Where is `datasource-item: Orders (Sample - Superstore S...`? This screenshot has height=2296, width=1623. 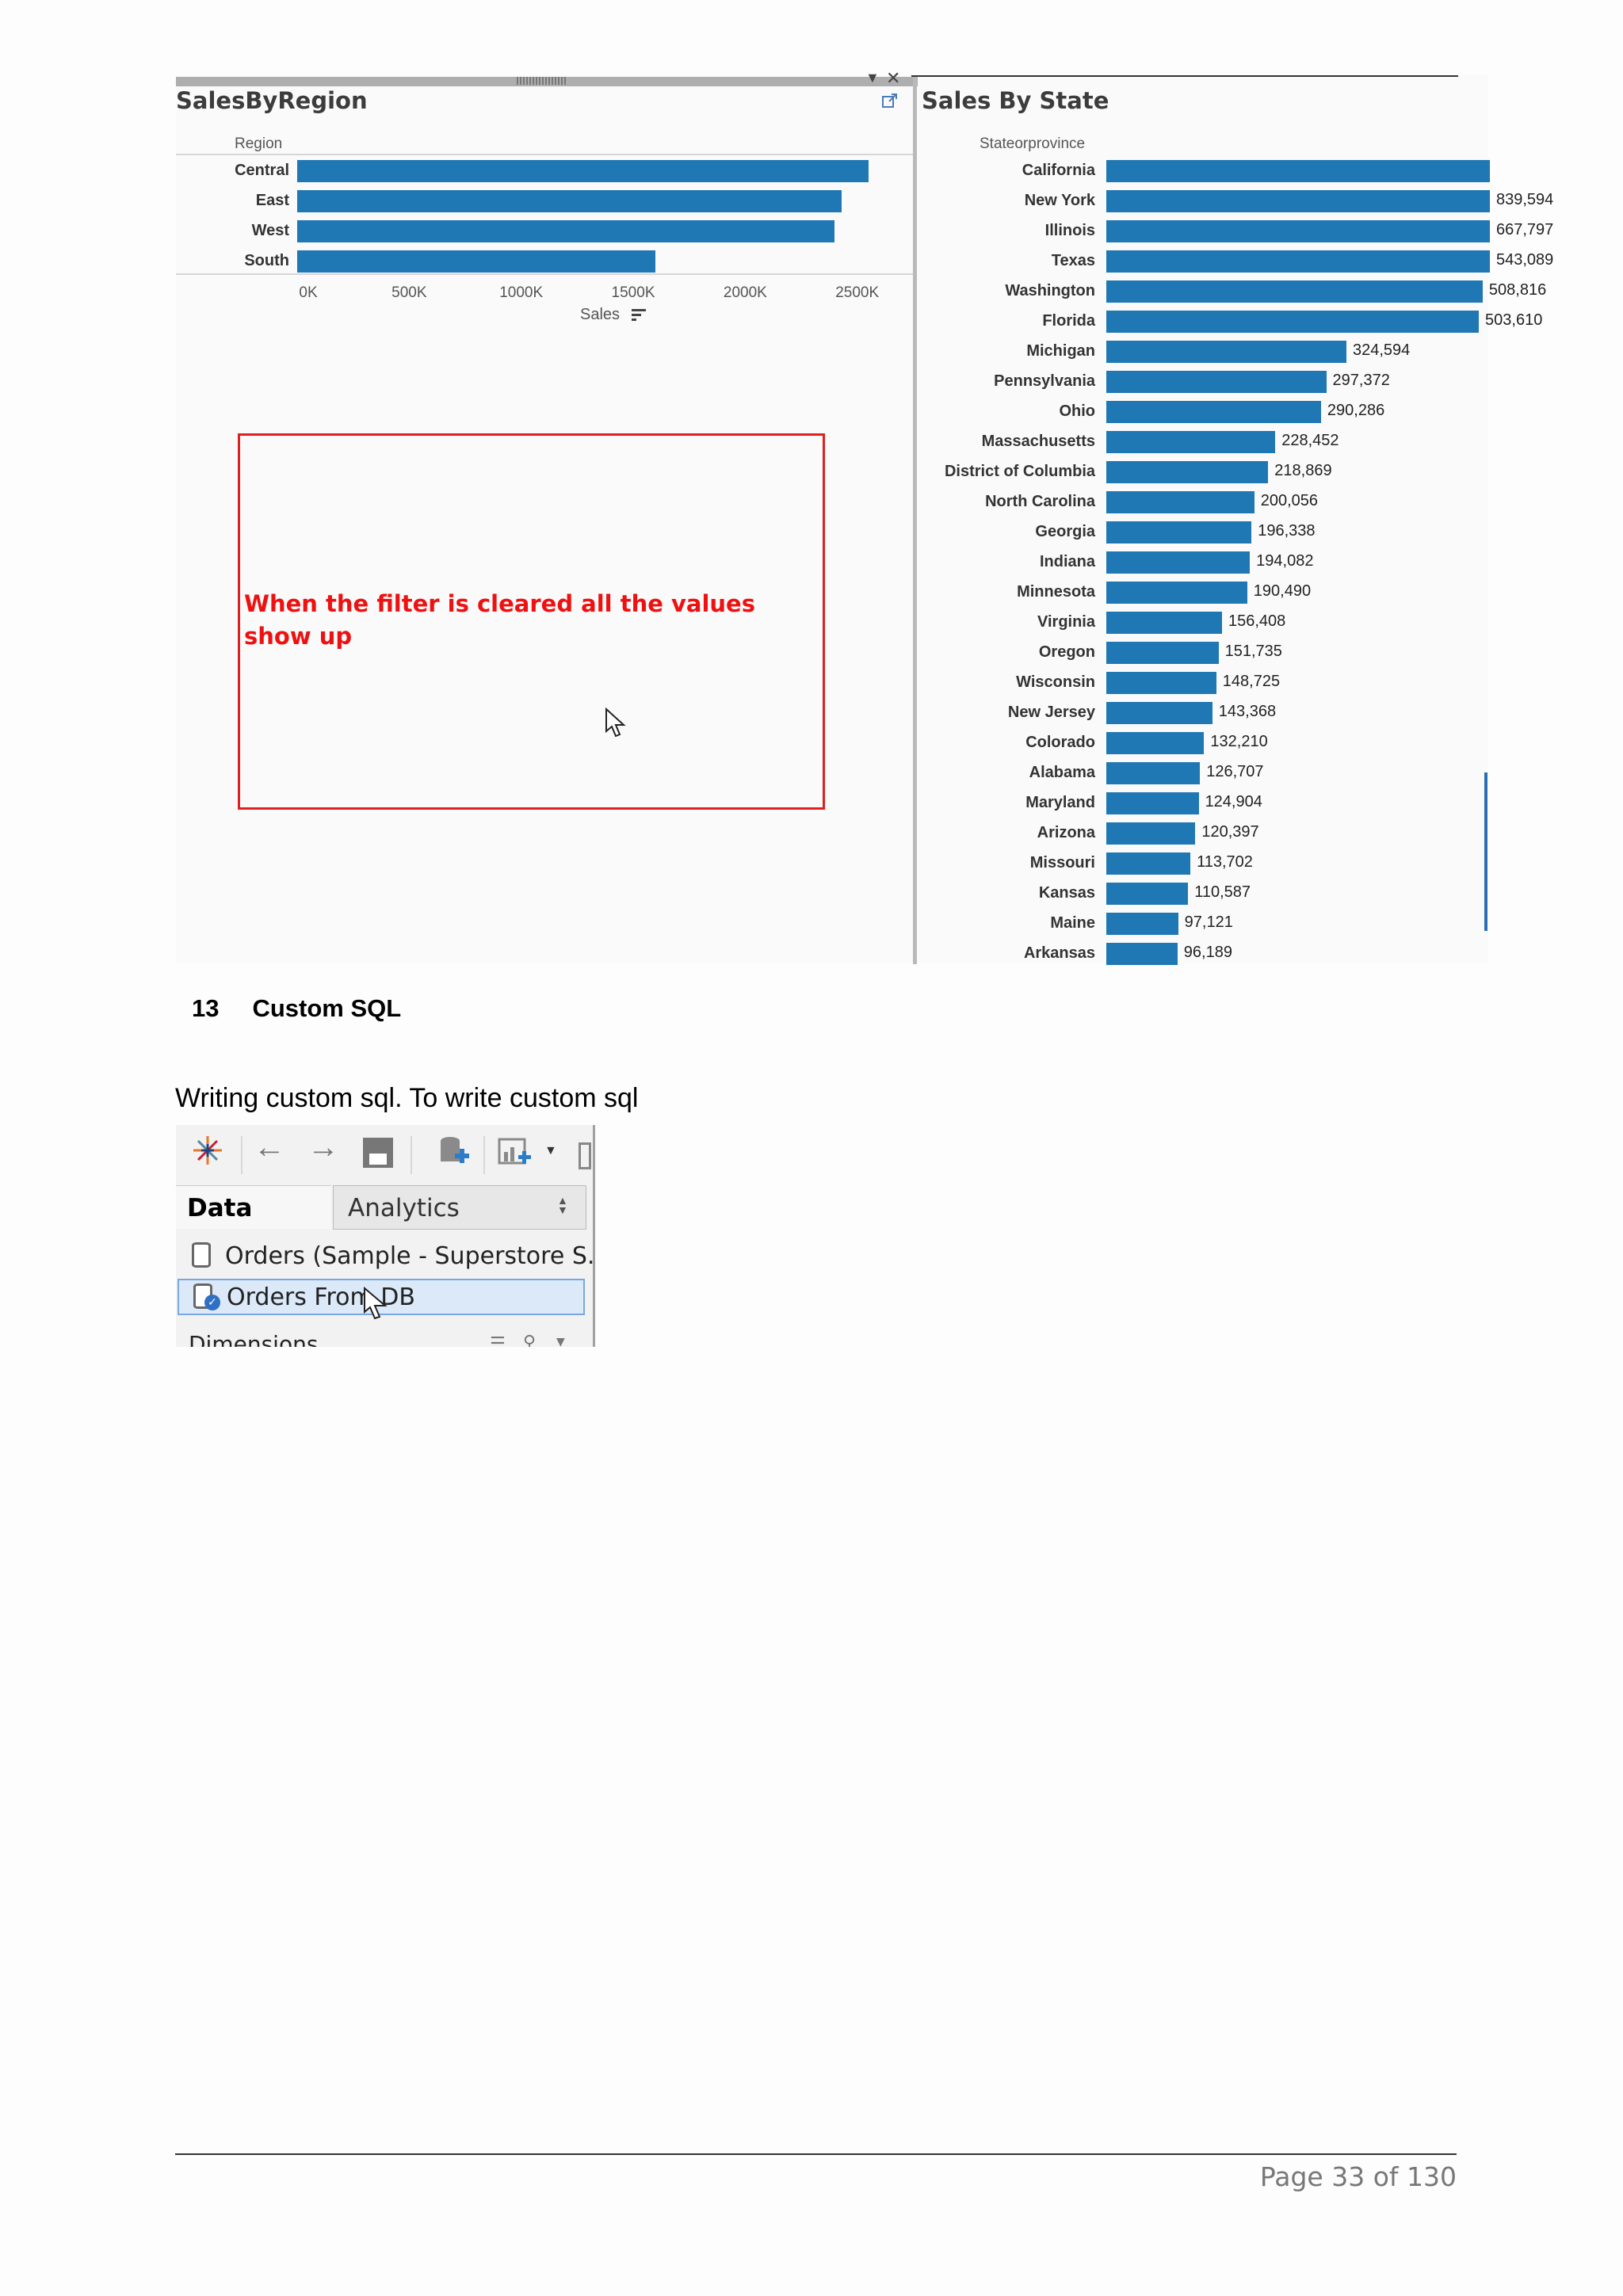 datasource-item: Orders (Sample - Superstore S... is located at coordinates (385, 1256).